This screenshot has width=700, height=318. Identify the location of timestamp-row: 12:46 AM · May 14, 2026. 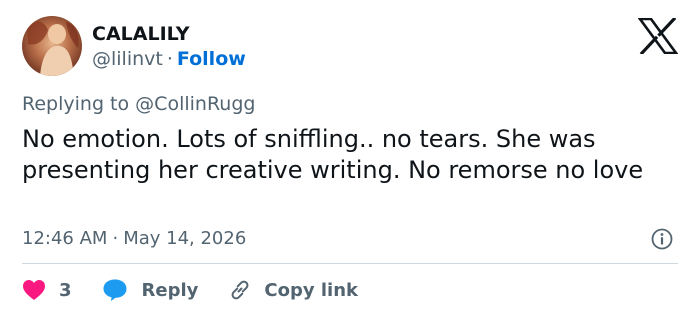
(134, 239).